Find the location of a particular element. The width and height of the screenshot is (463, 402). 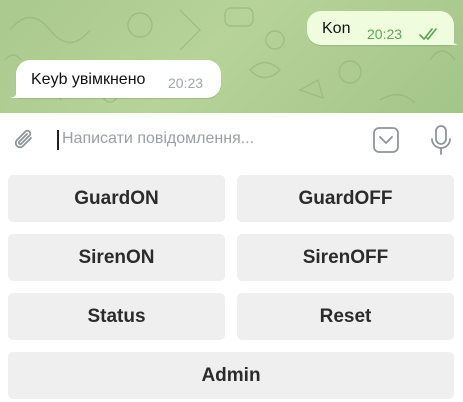

incoming-bubble-tail is located at coordinates (14, 93).